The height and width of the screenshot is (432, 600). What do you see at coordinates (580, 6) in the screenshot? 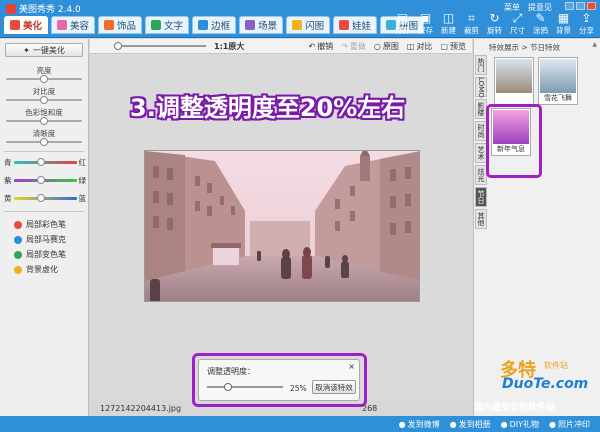
I see `maximize-icon` at bounding box center [580, 6].